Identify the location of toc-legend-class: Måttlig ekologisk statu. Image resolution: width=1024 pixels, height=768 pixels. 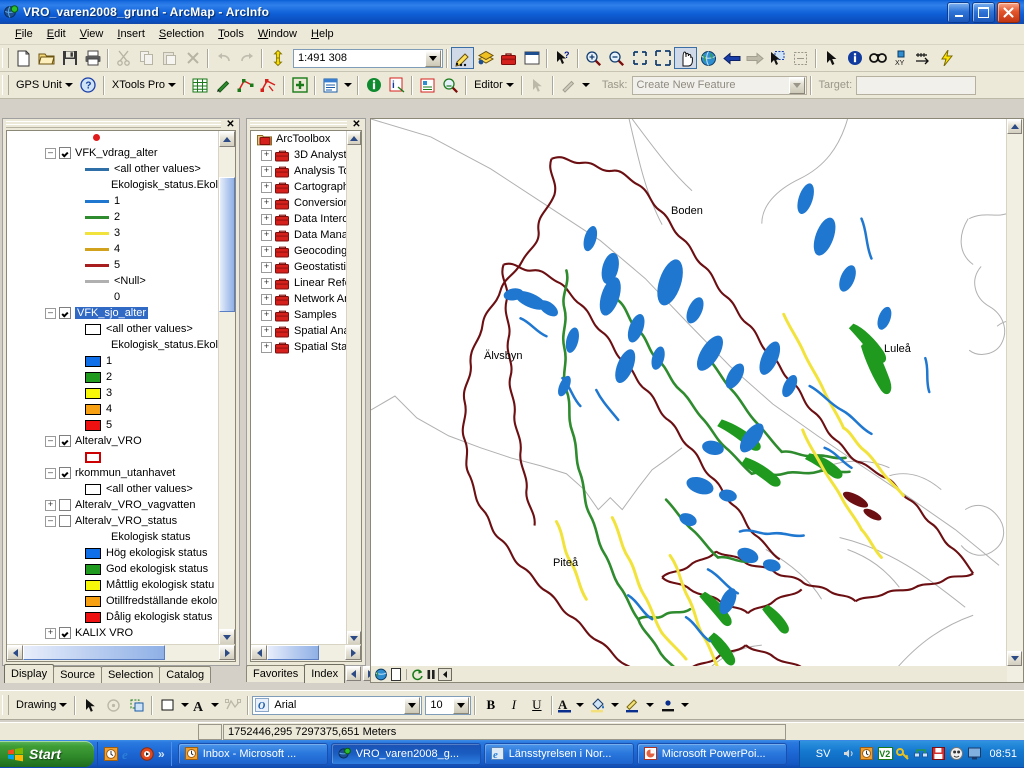
(113, 585).